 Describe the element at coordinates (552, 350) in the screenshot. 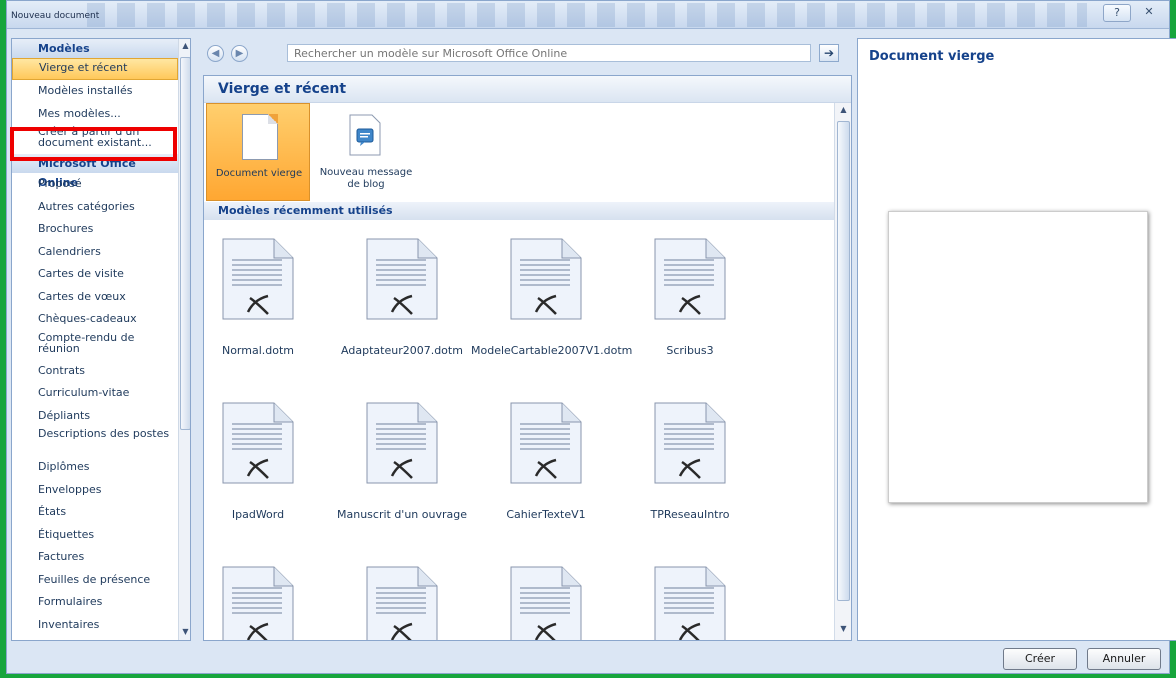

I see `template-label: ModeleCartable2007V1.dotm` at that location.